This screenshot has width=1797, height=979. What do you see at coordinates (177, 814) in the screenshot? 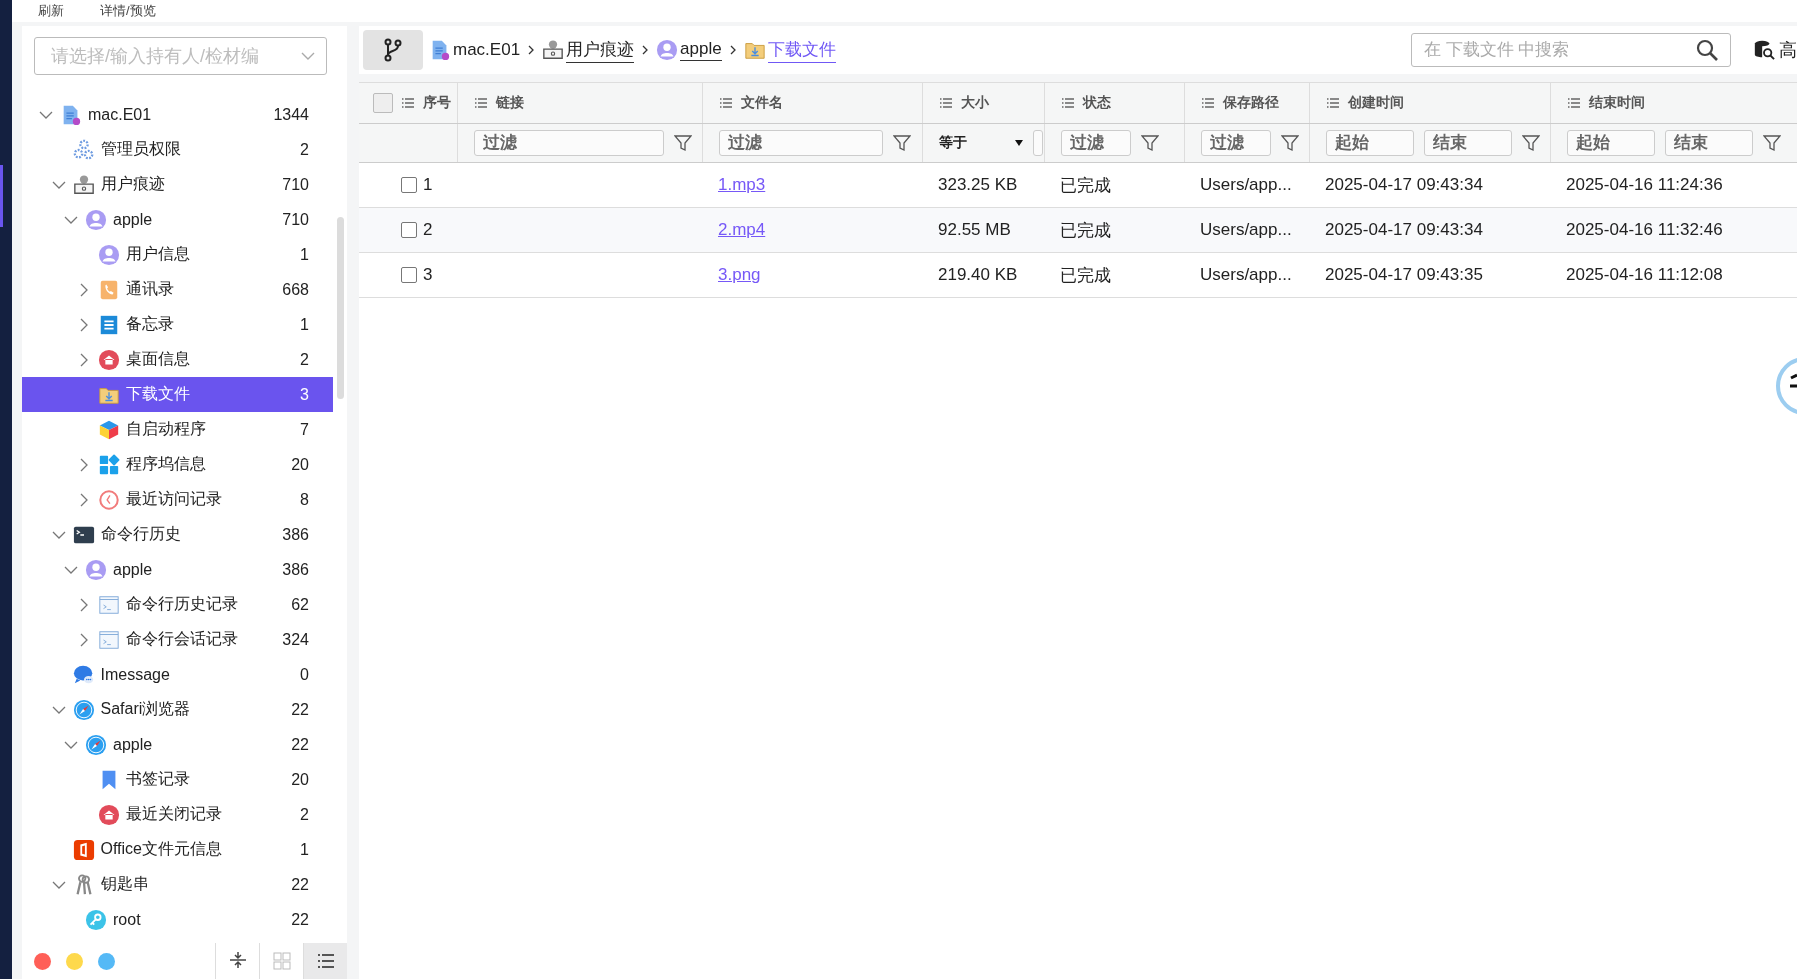
I see `tree-item: 最近关闭记录 2` at bounding box center [177, 814].